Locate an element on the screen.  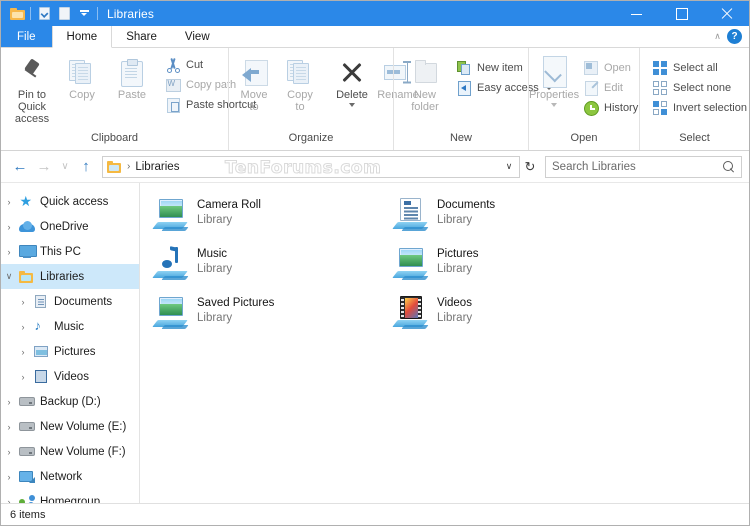
sidebar-item-new-volume-f: › New Volume (F:) is located at coordinates (70, 451).